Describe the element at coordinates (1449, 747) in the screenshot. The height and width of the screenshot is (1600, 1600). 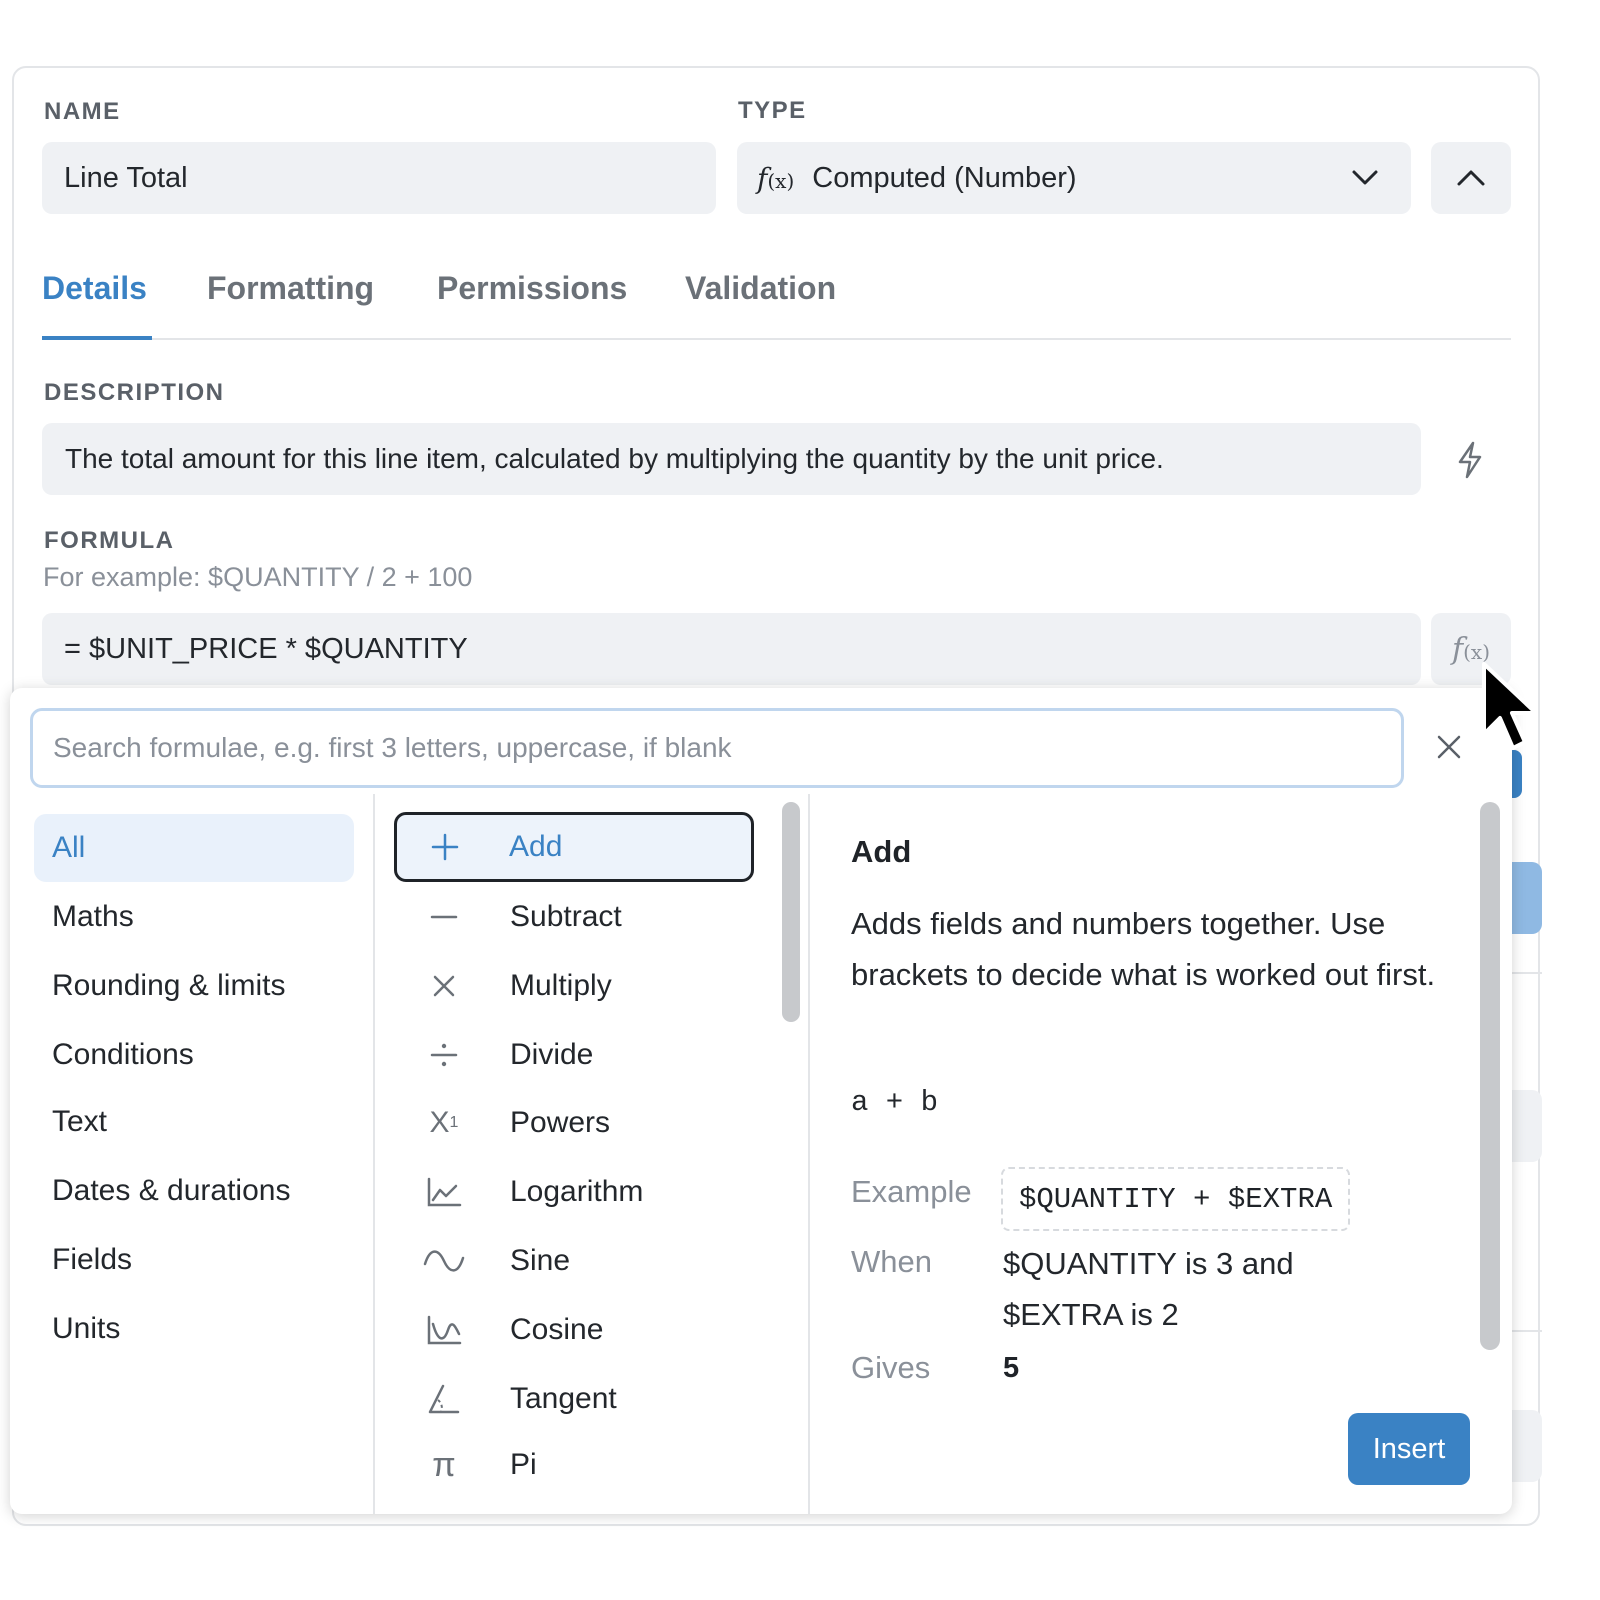
I see `close-icon` at that location.